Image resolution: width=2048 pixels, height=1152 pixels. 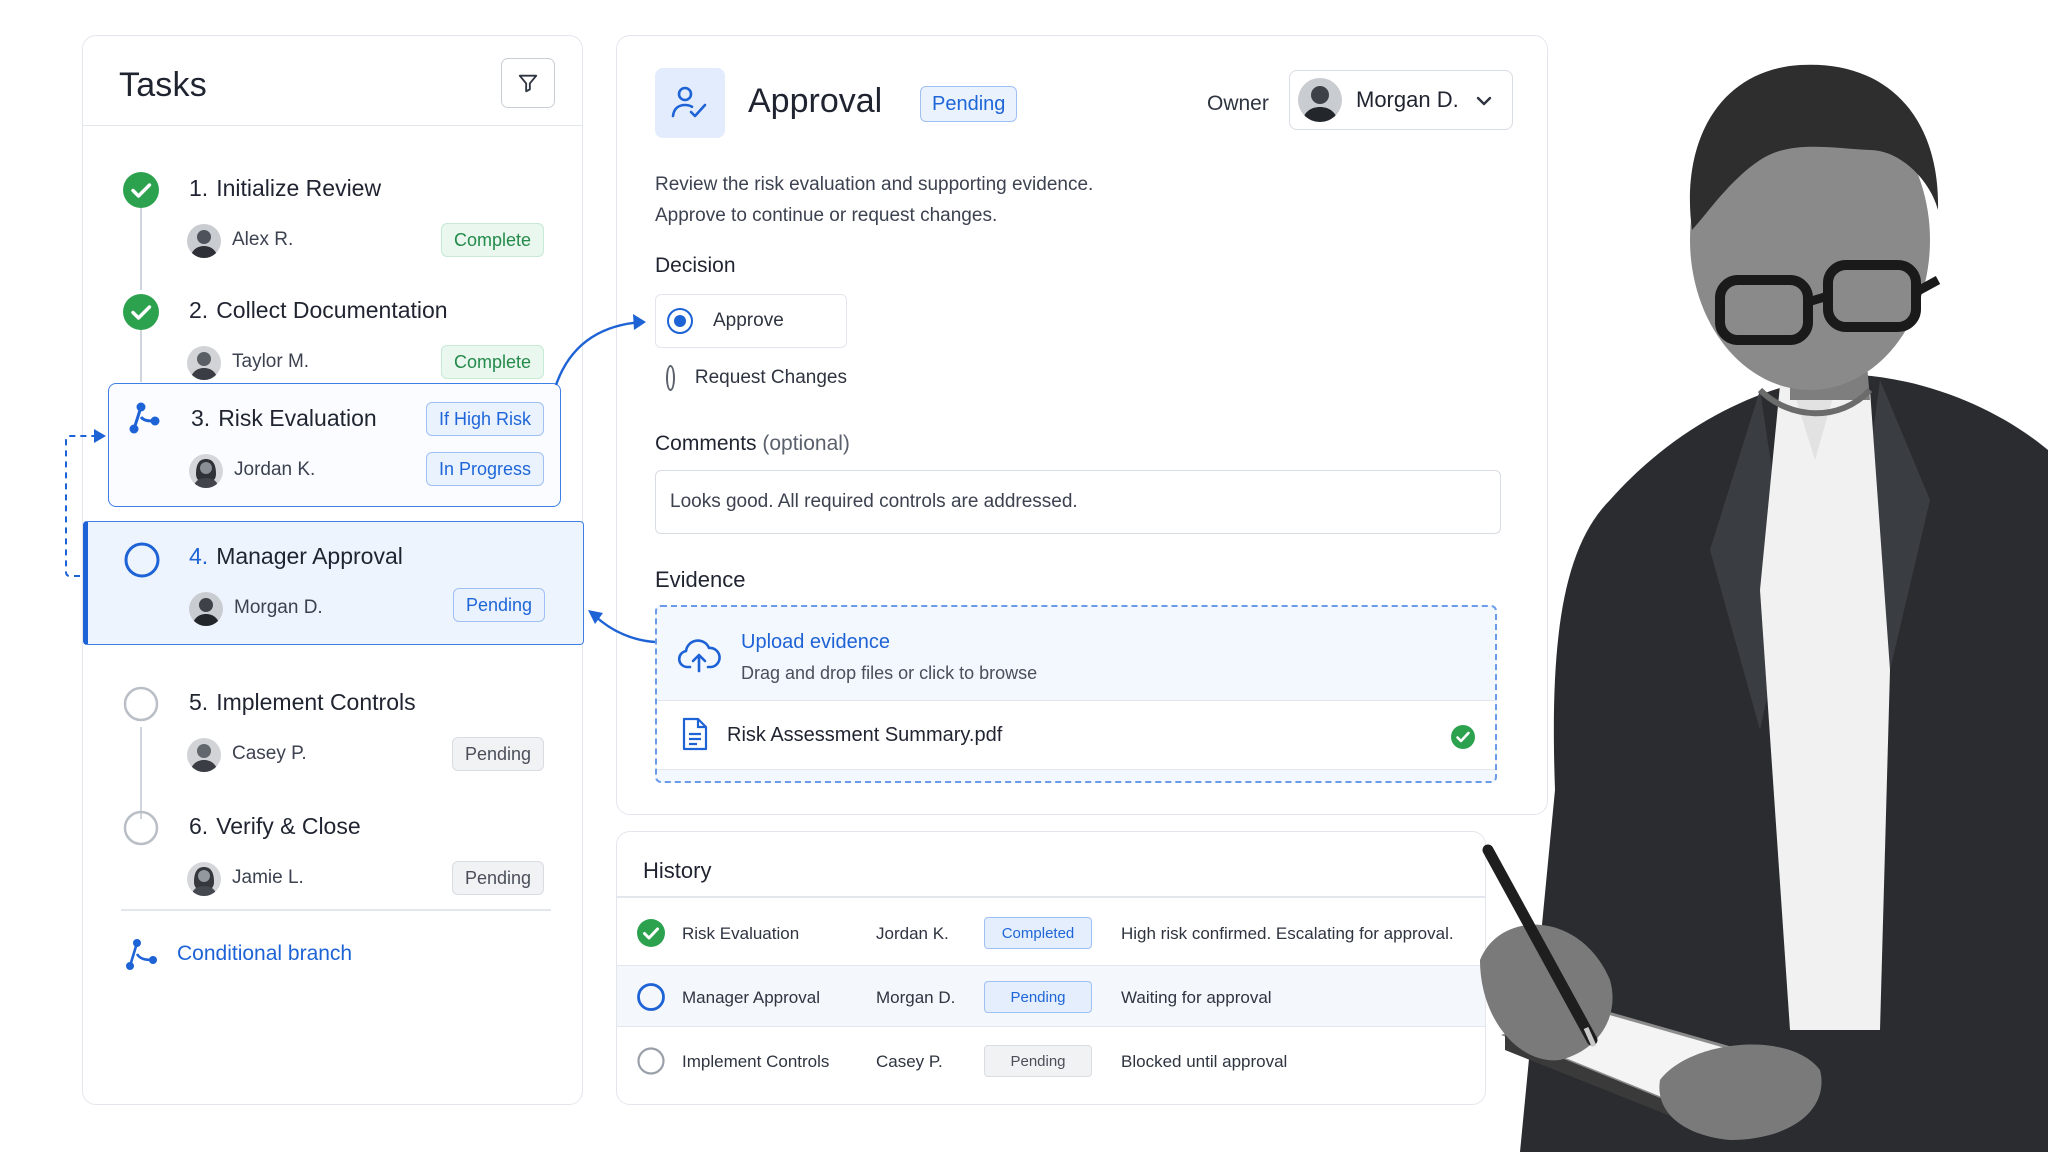 I want to click on task-name: 3. Risk Evaluation, so click(x=284, y=418).